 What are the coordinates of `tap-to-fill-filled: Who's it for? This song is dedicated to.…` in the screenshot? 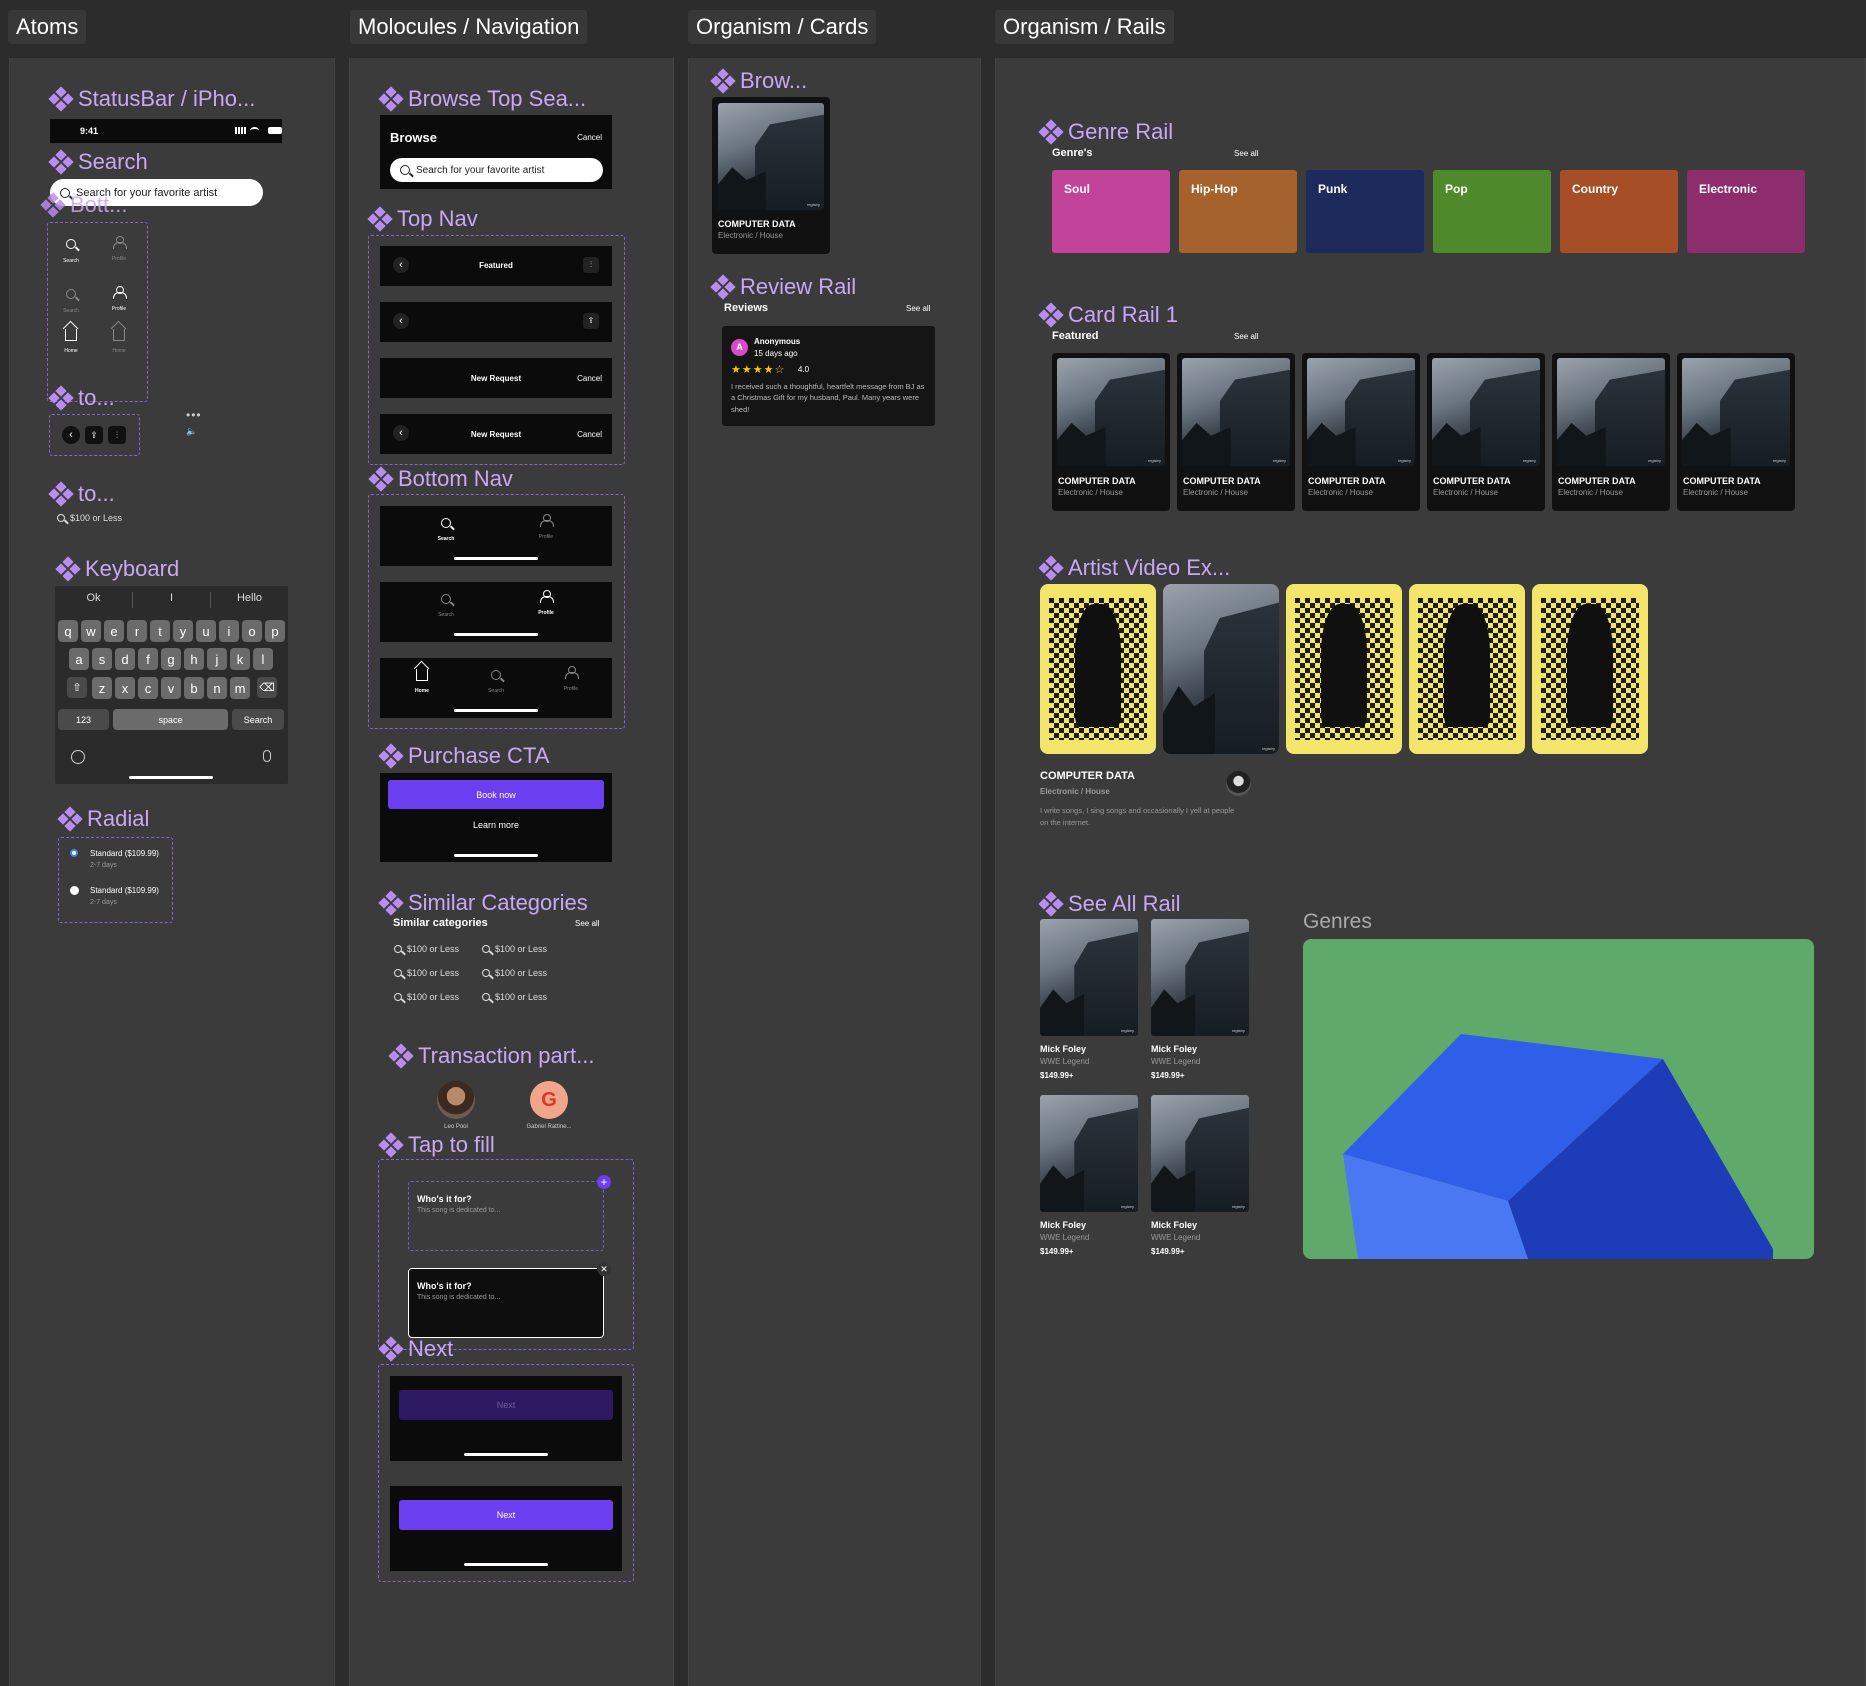 It's located at (506, 1303).